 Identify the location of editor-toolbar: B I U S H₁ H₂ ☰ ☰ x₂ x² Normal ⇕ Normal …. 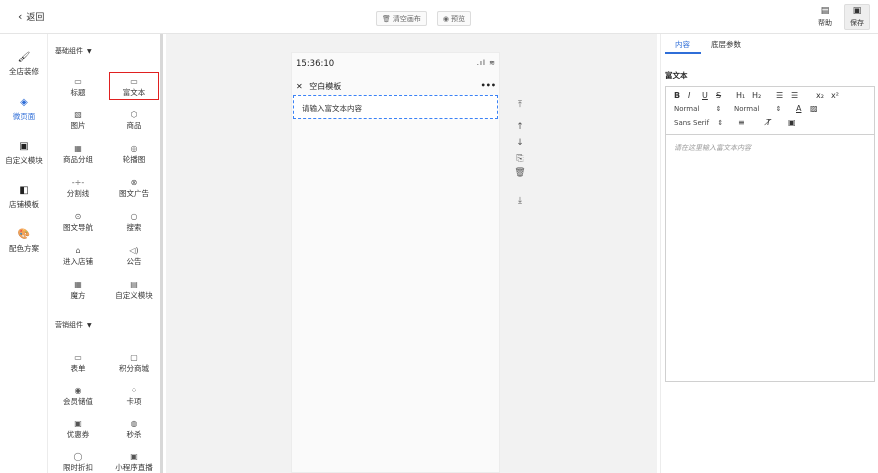
(770, 111).